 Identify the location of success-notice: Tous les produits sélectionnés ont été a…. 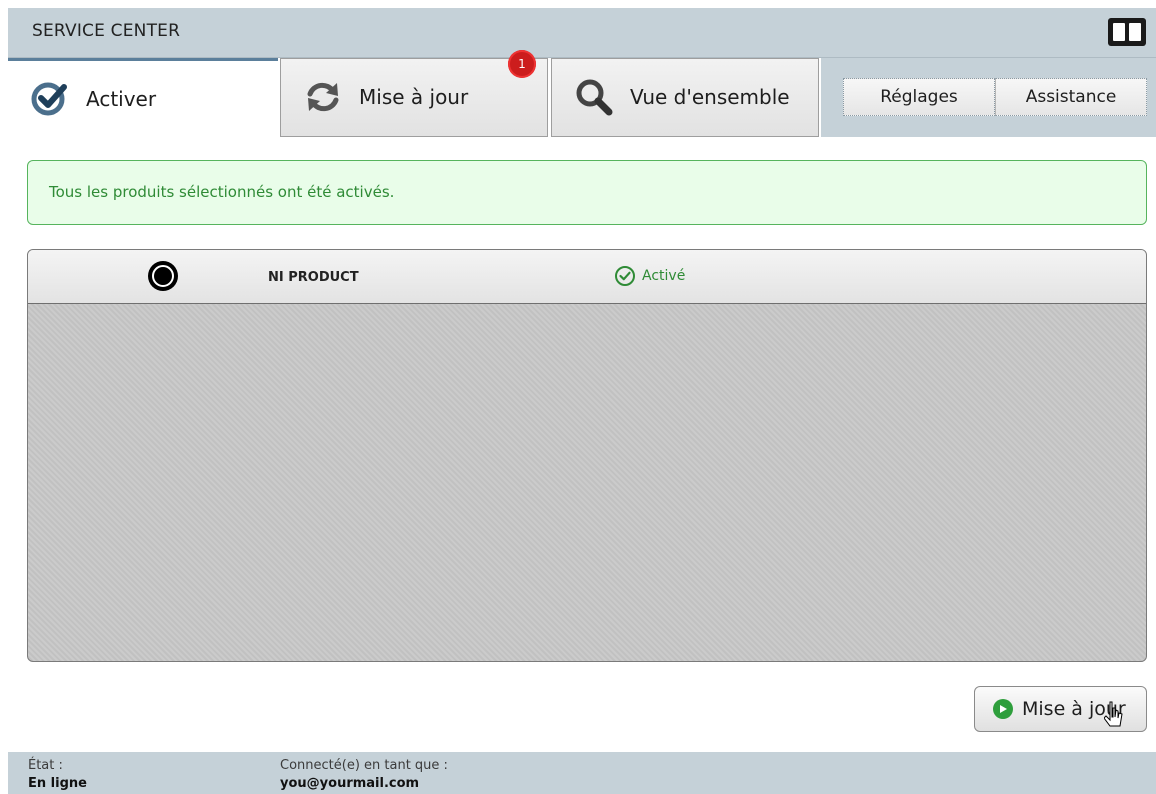
(587, 192).